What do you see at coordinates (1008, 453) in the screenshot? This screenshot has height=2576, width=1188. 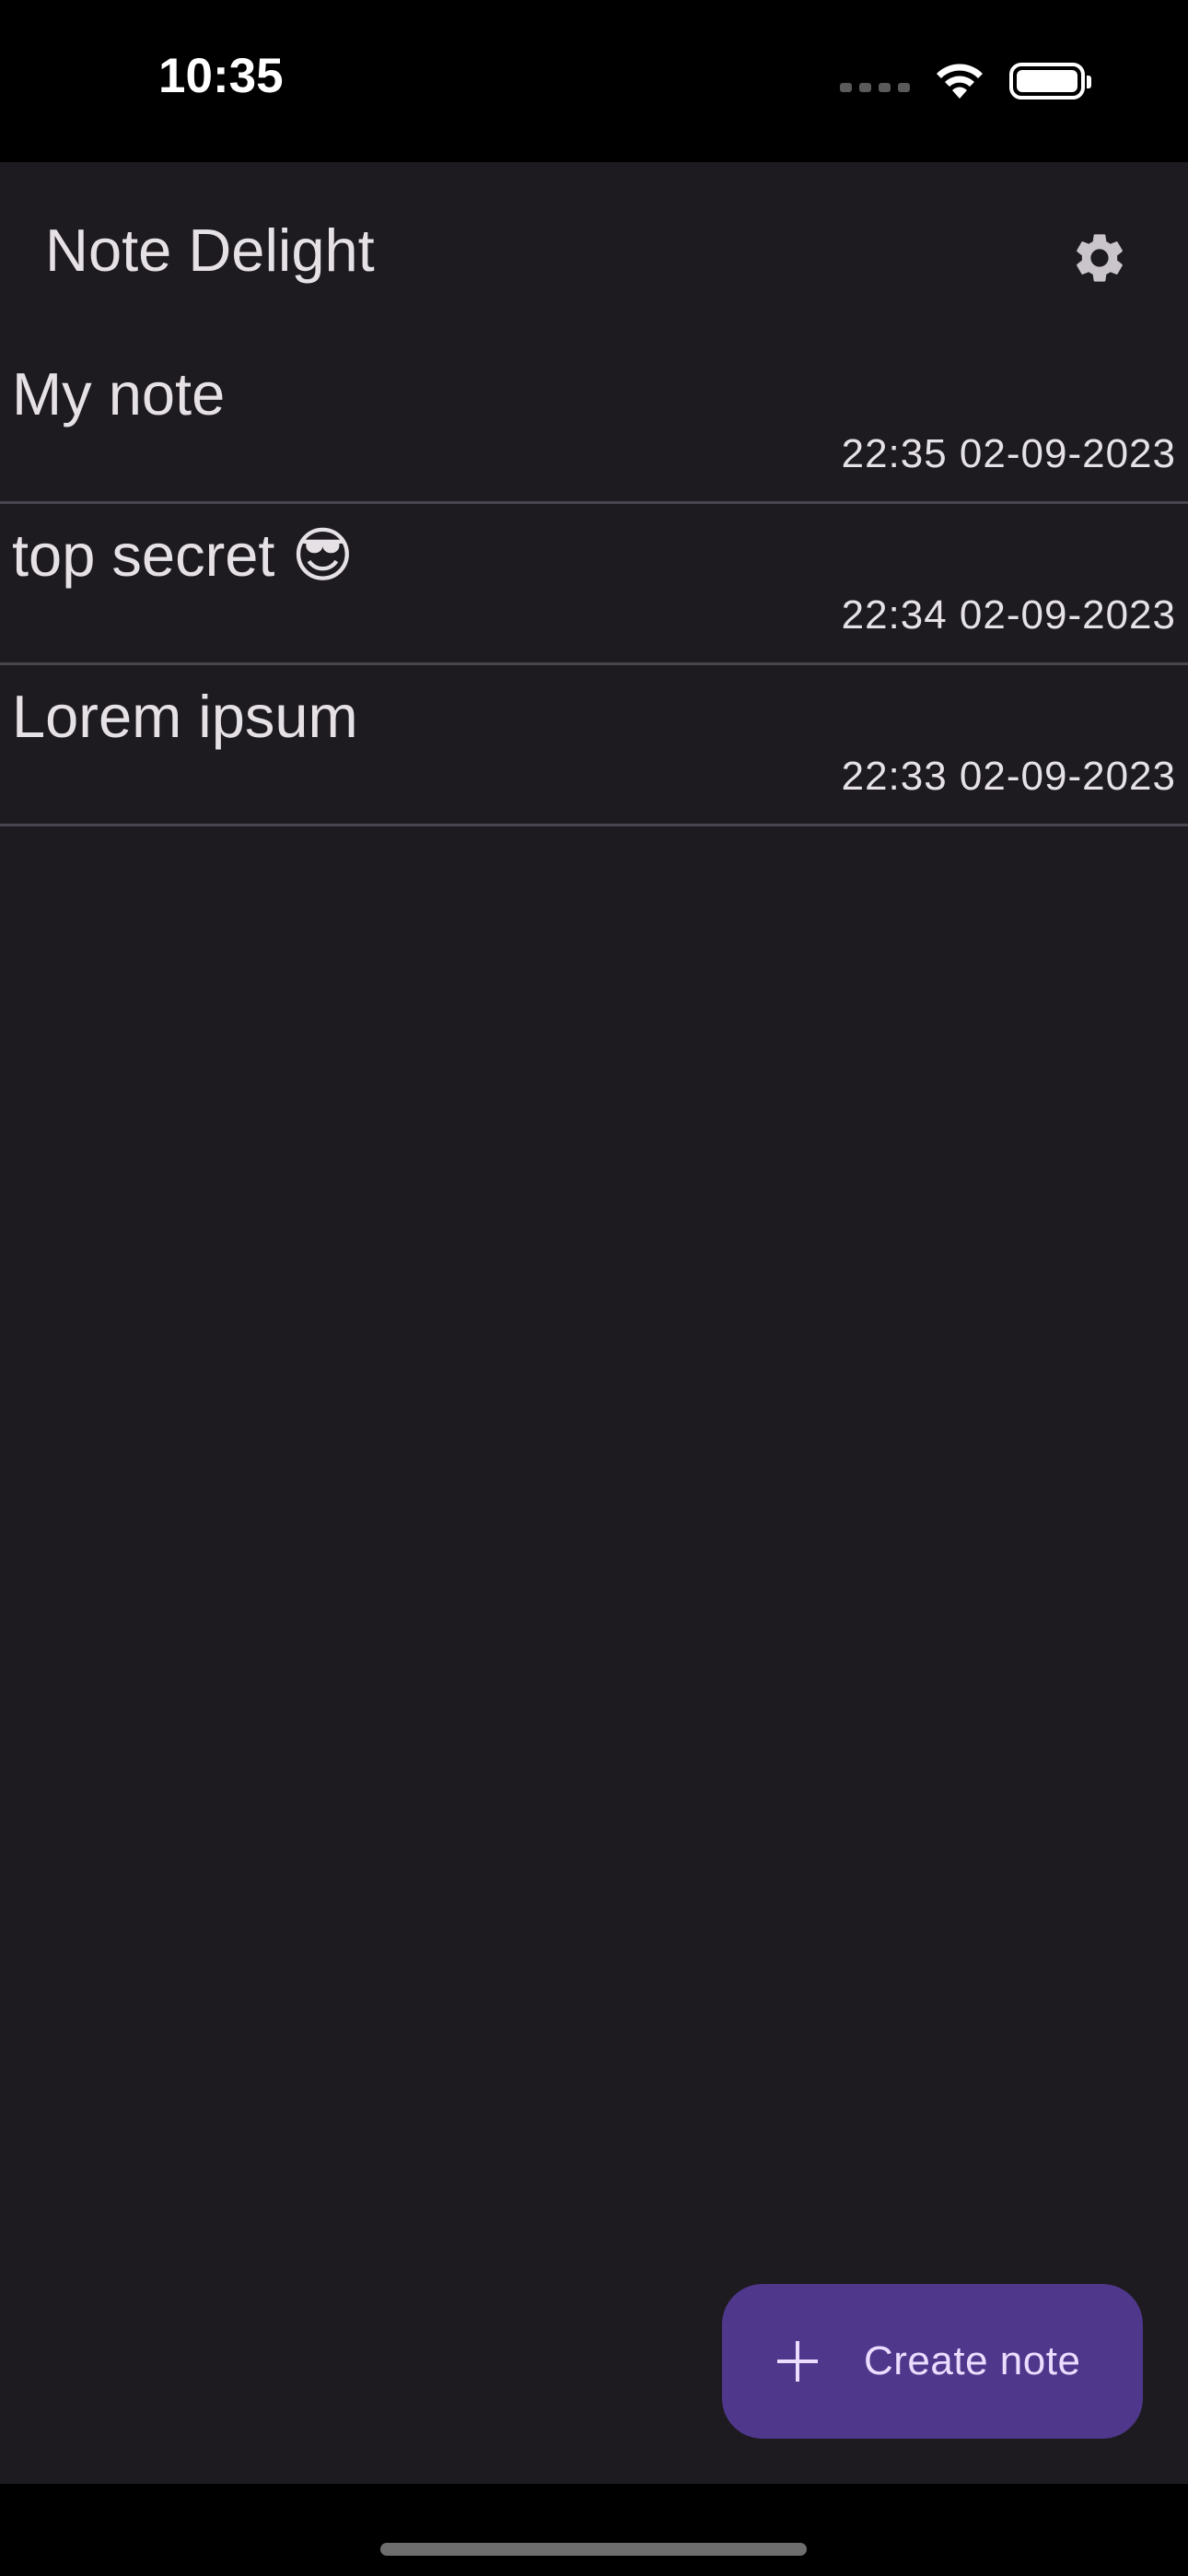 I see `note-date: 22:35 02-09-2023` at bounding box center [1008, 453].